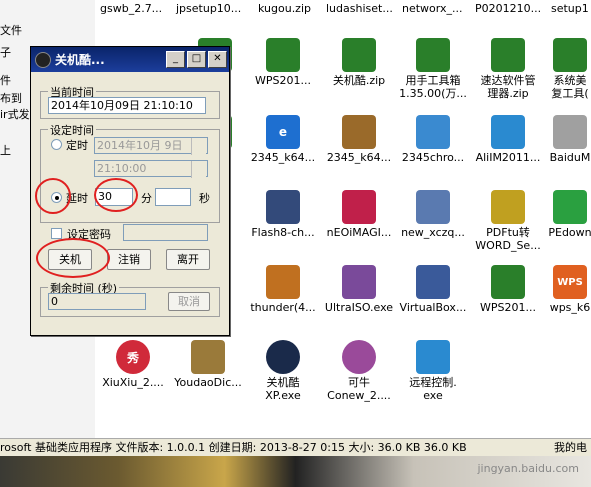  What do you see at coordinates (359, 282) in the screenshot?
I see `disc-icon` at bounding box center [359, 282].